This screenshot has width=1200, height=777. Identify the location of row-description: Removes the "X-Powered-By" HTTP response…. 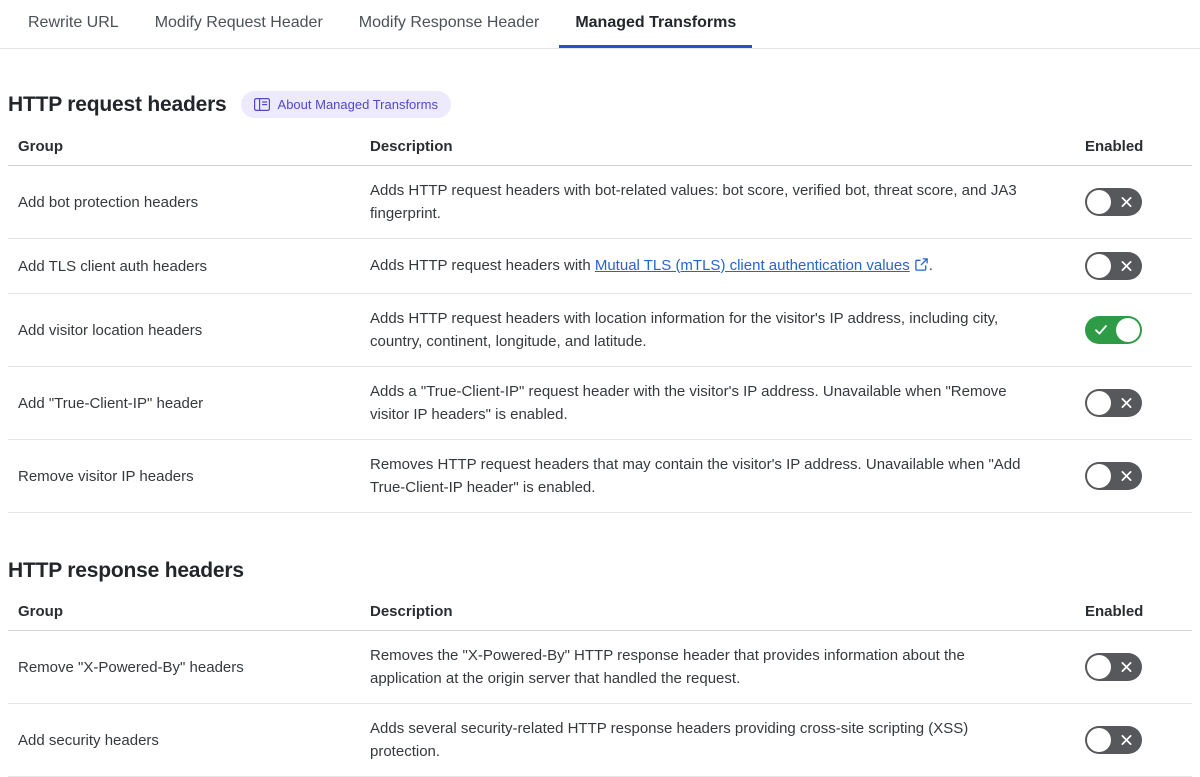
(717, 667).